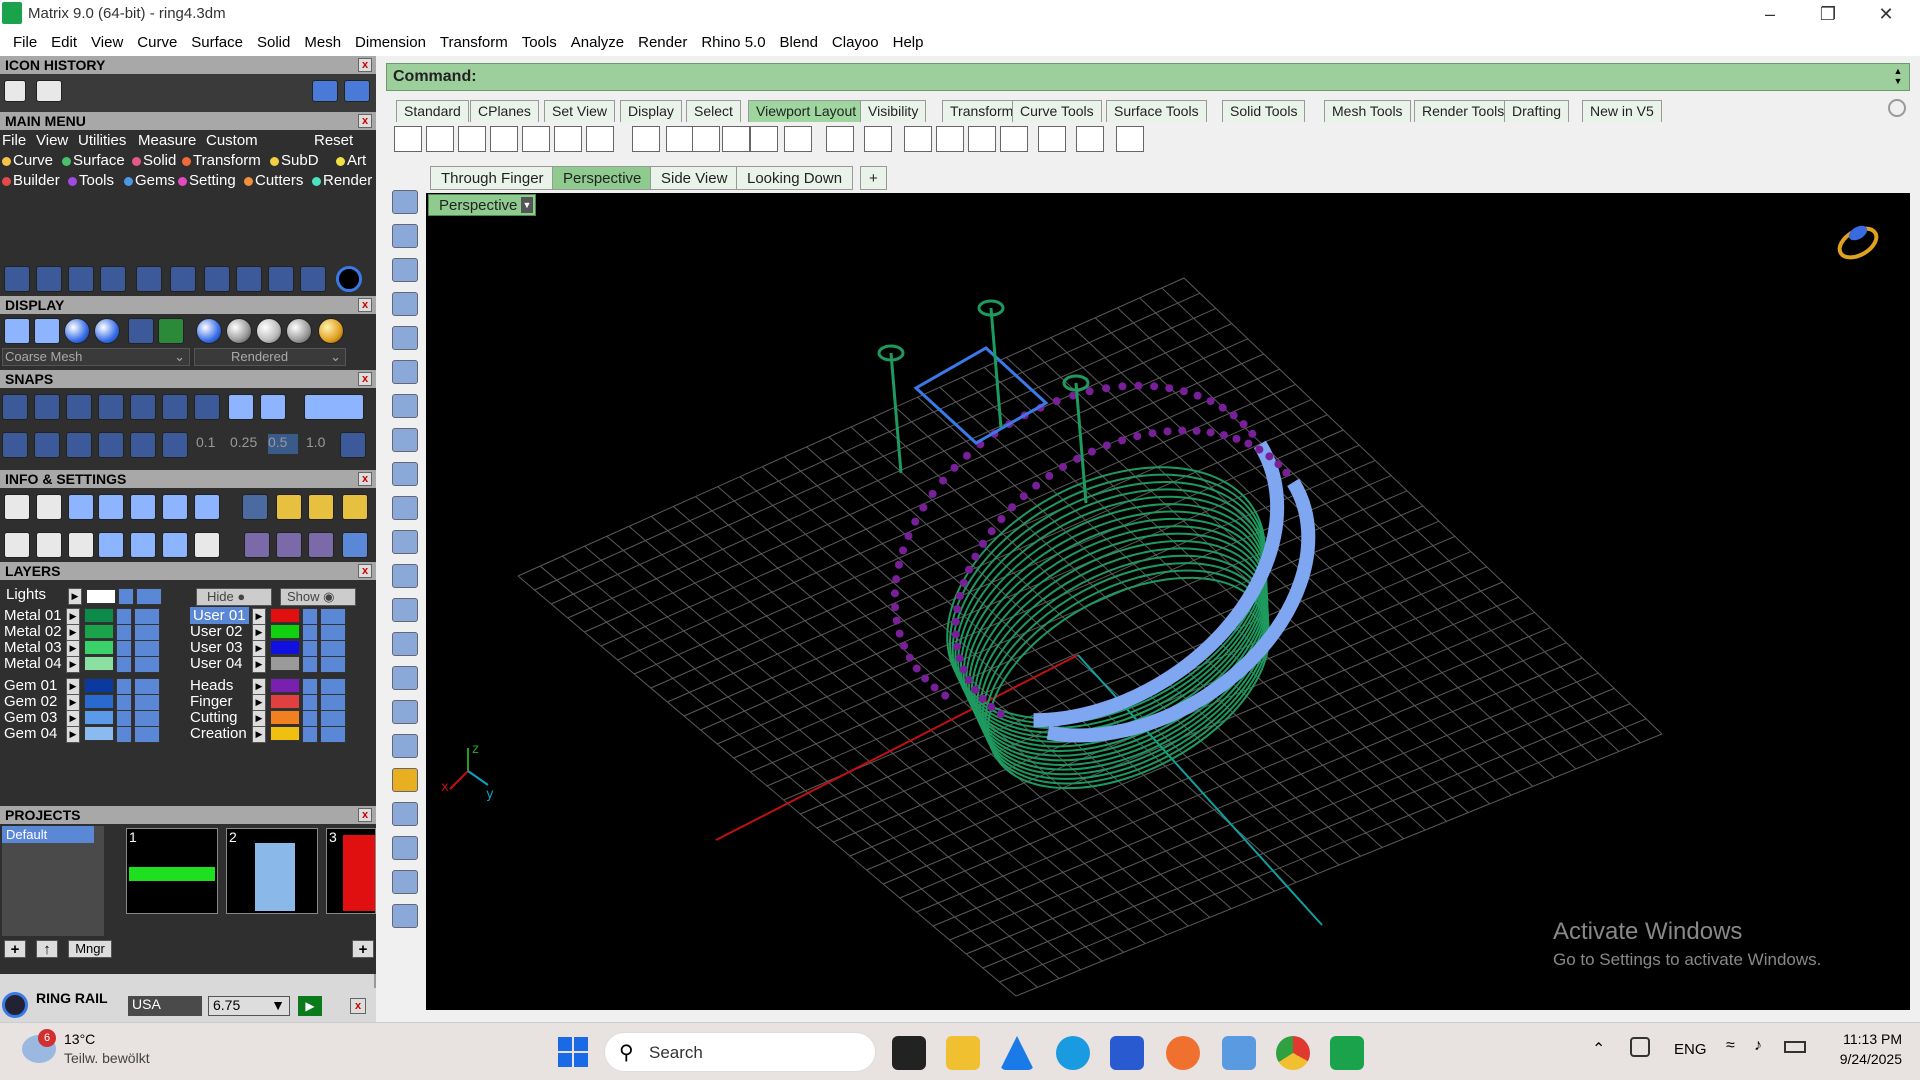  Describe the element at coordinates (799, 42) in the screenshot. I see `menu-blend: Blend` at that location.